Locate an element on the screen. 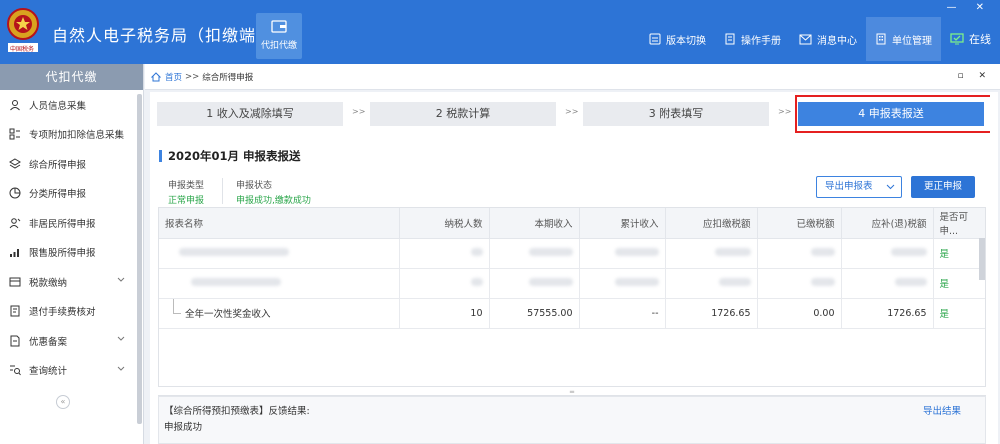 This screenshot has width=1000, height=444. tax-payable: 1726.65 is located at coordinates (711, 313).